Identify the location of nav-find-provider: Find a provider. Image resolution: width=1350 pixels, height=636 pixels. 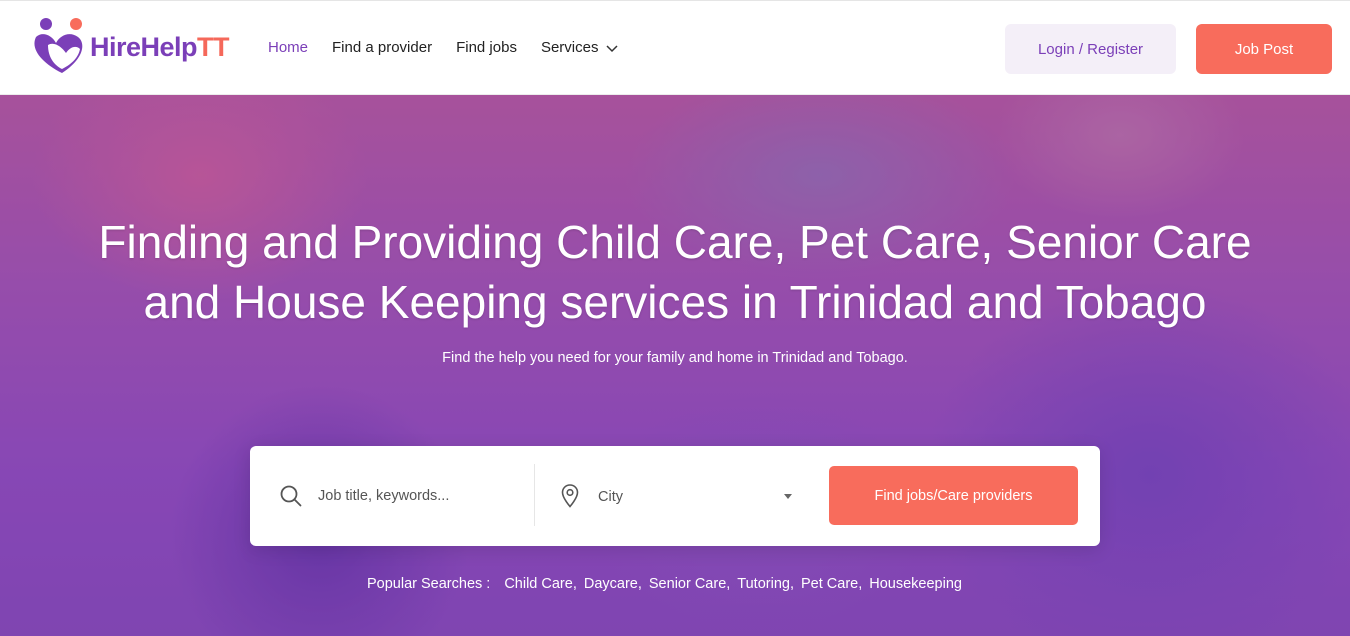
(382, 47).